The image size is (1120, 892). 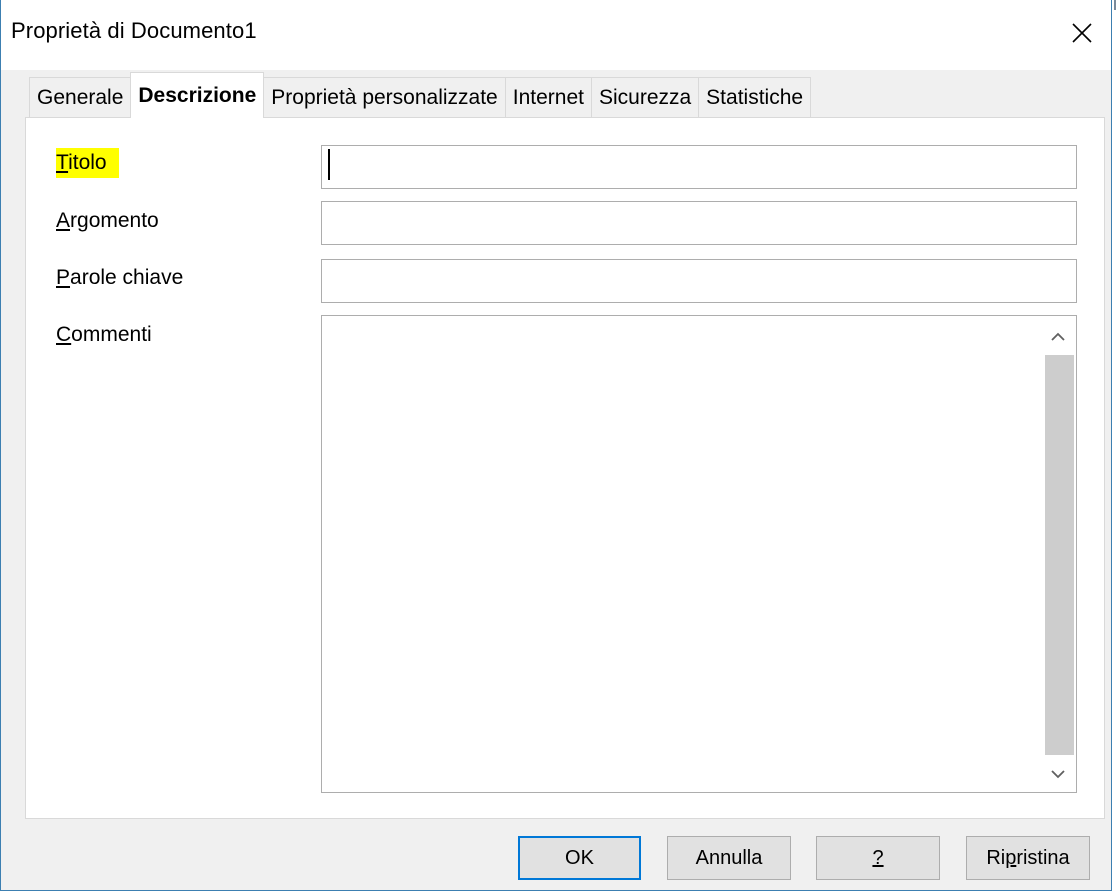 What do you see at coordinates (197, 95) in the screenshot?
I see `tab-descrizione: Descrizione` at bounding box center [197, 95].